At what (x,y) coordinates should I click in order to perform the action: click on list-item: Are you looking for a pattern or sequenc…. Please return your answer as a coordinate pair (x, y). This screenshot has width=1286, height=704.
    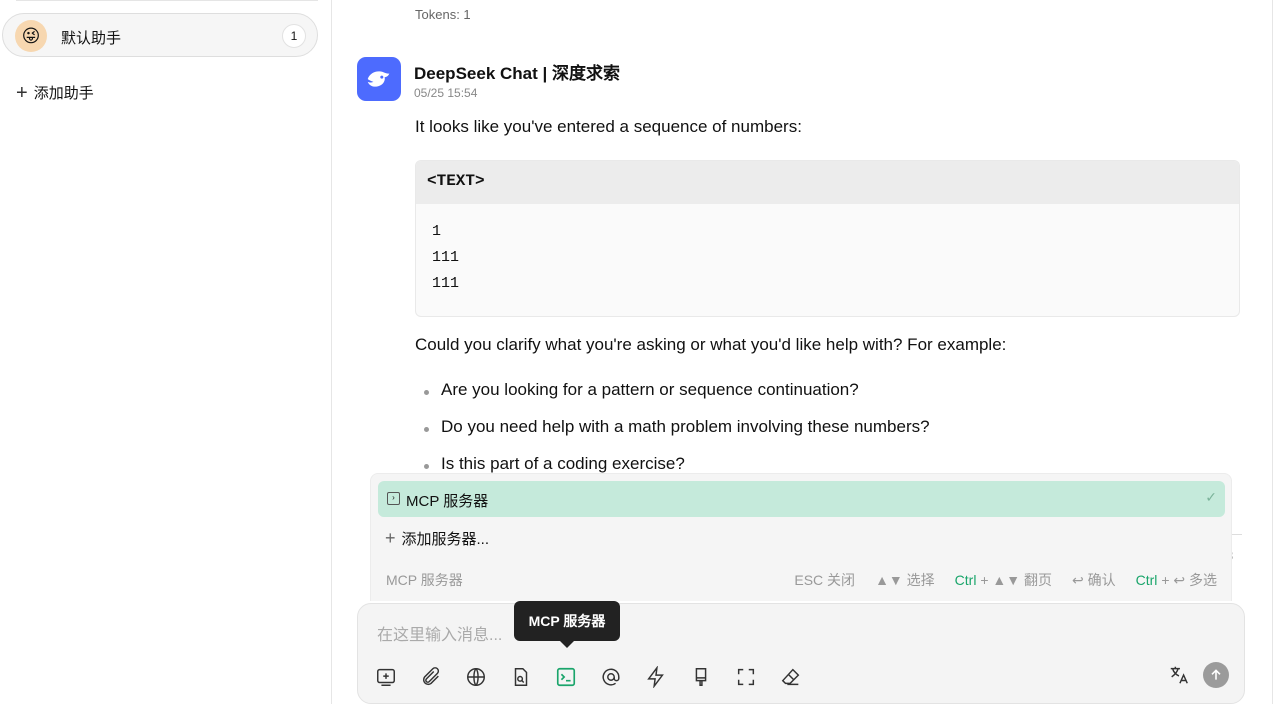
    Looking at the image, I should click on (672, 398).